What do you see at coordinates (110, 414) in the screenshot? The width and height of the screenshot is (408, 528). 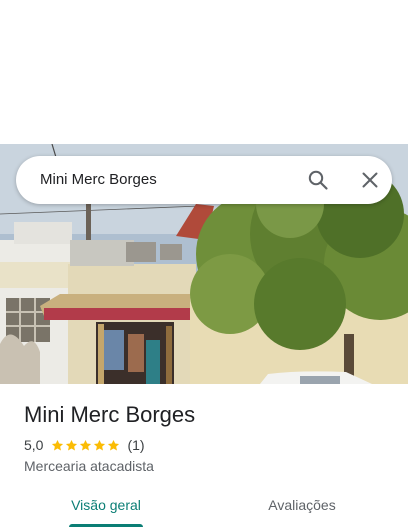 I see `place-title: Mini Merc Borges` at bounding box center [110, 414].